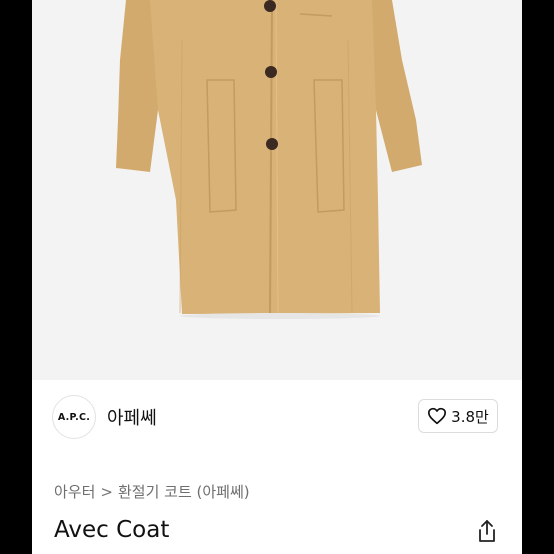  What do you see at coordinates (470, 416) in the screenshot?
I see `like-count: 3.8만` at bounding box center [470, 416].